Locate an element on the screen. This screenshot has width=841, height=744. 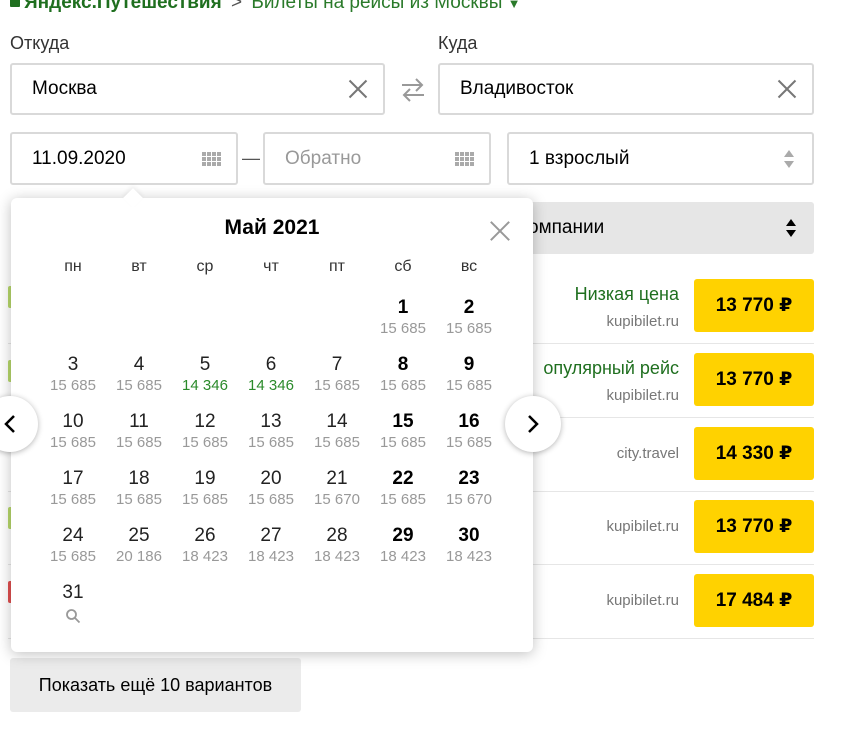
calendar-day: 13 15 685 is located at coordinates (271, 437).